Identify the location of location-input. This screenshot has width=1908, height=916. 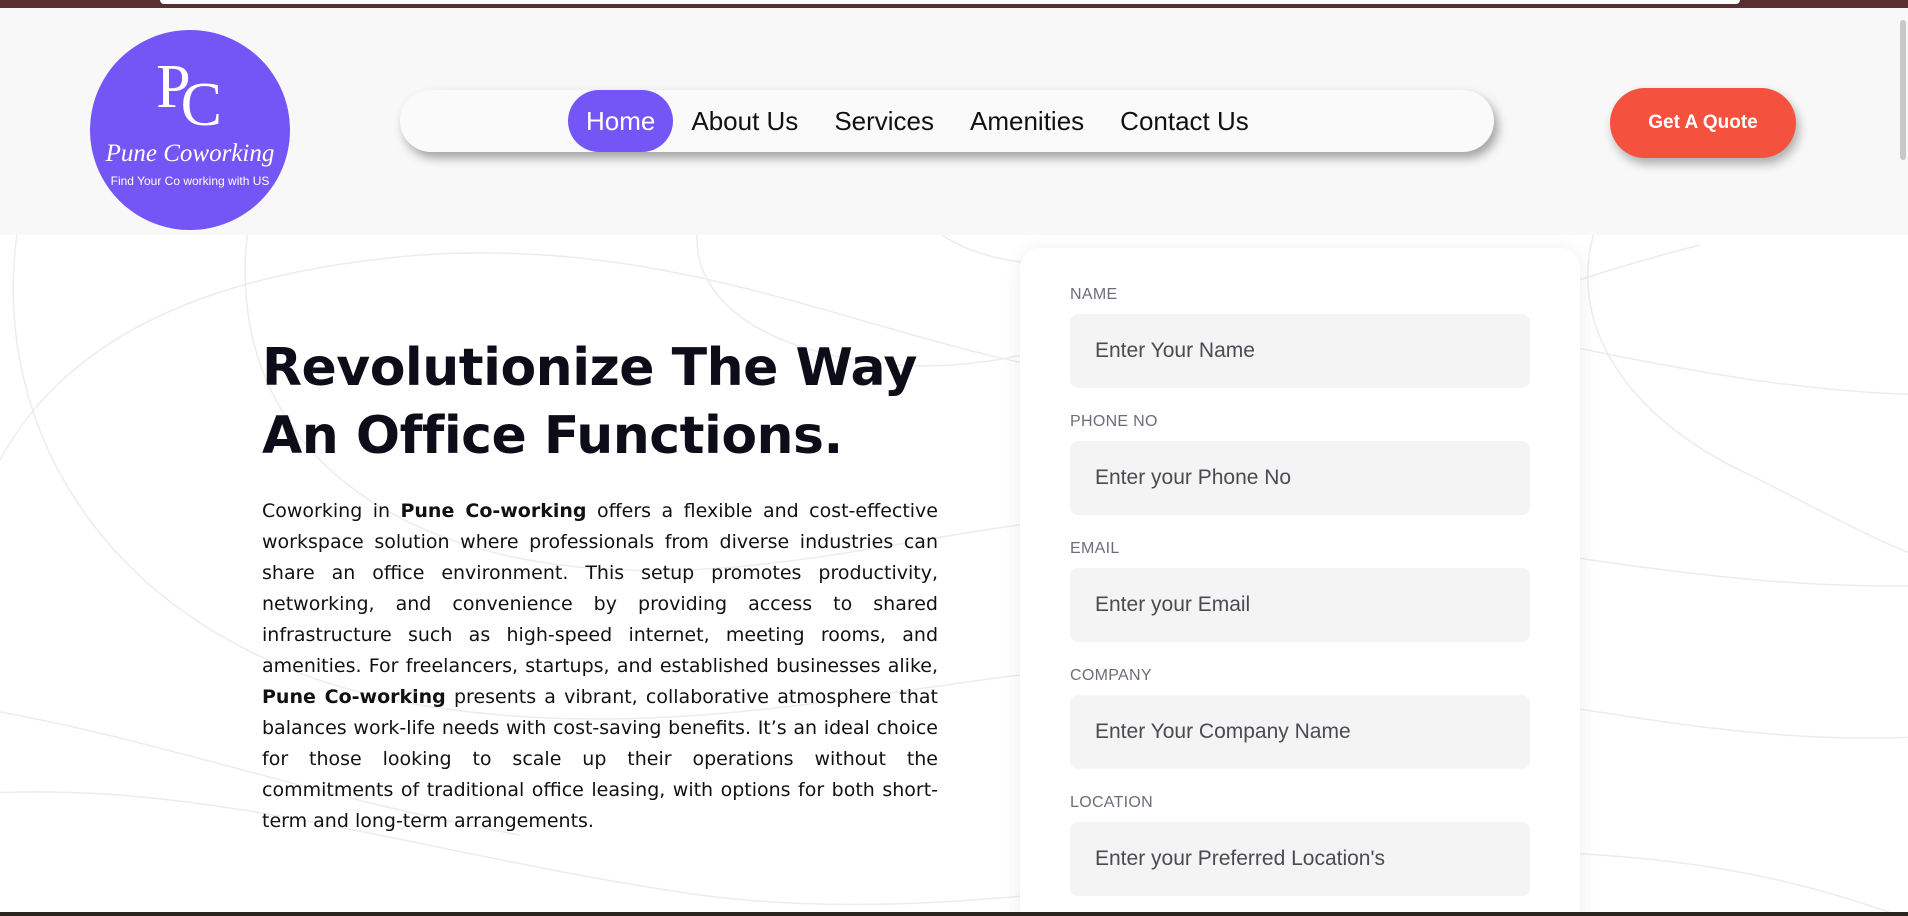
(1300, 859).